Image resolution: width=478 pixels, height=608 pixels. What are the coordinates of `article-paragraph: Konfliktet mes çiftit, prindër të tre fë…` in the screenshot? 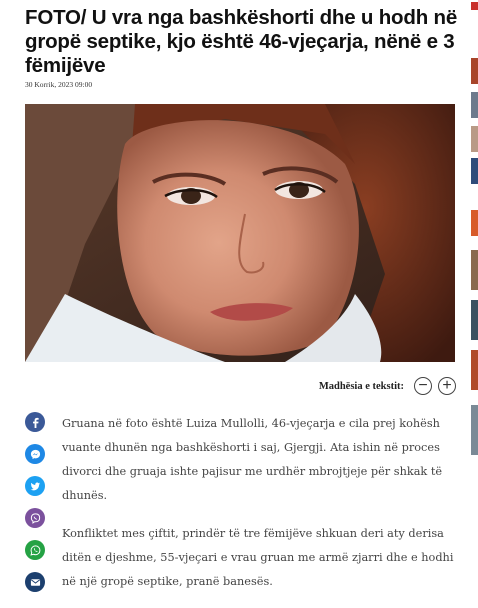 It's located at (258, 557).